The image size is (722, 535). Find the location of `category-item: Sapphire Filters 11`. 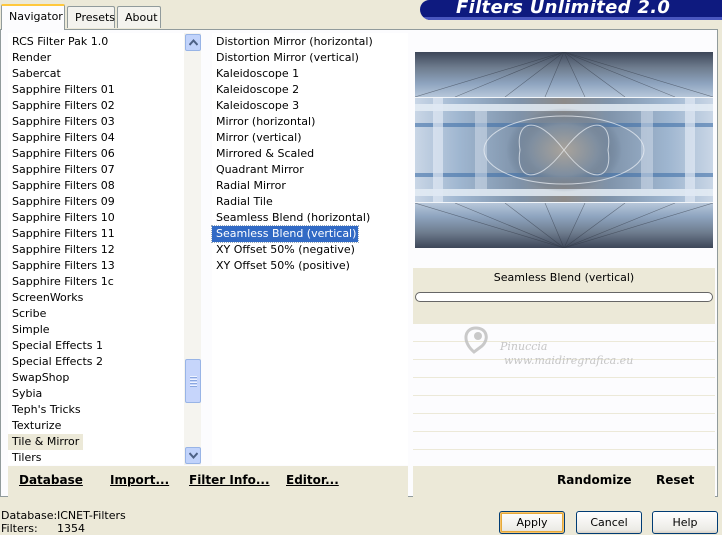

category-item: Sapphire Filters 11 is located at coordinates (61, 234).